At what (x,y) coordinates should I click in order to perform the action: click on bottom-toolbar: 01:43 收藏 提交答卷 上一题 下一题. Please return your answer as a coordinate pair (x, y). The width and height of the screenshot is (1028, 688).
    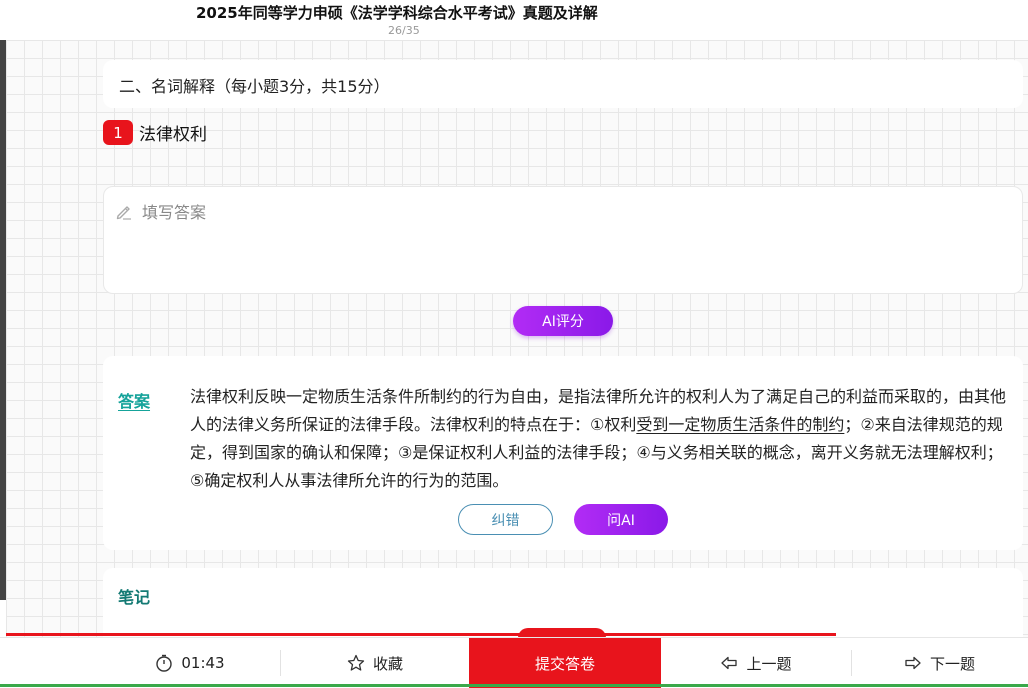
    Looking at the image, I should click on (514, 662).